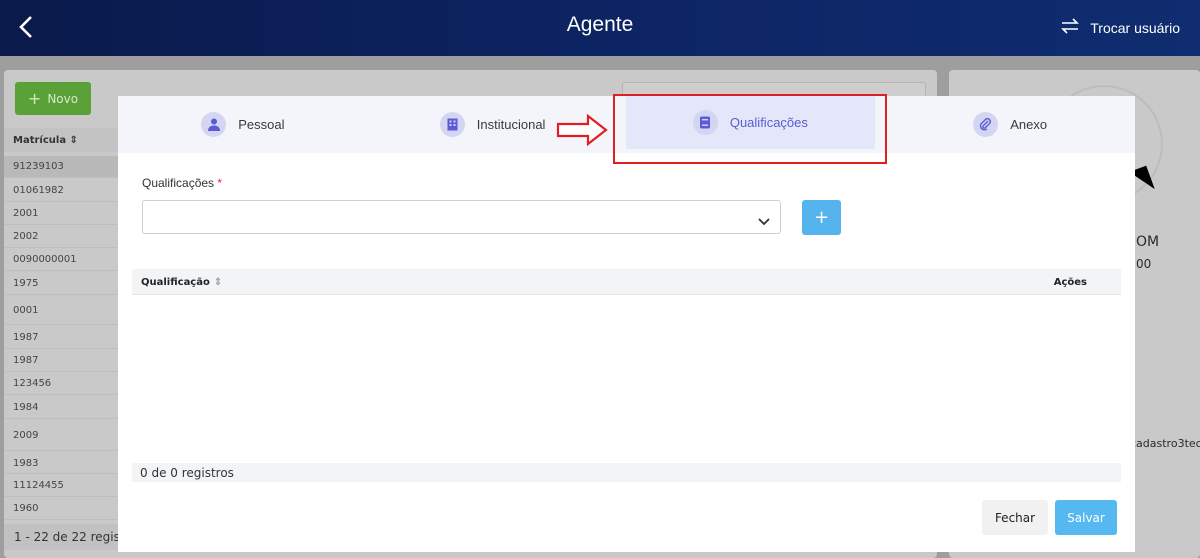 The image size is (1200, 558). I want to click on actions-column-header: Ações, so click(1070, 282).